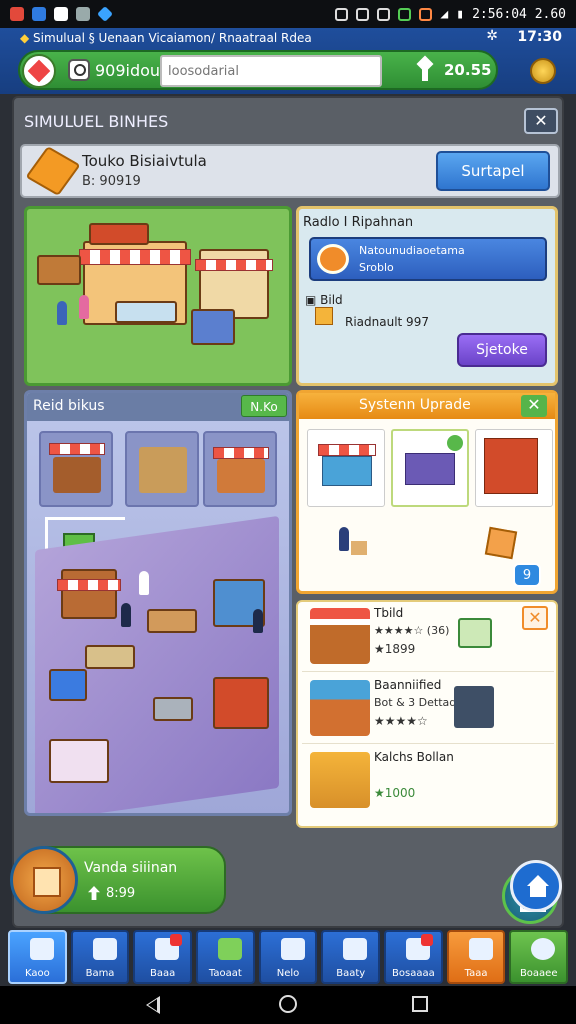 This screenshot has height=1024, width=576. What do you see at coordinates (158, 296) in the screenshot?
I see `shop-scene` at bounding box center [158, 296].